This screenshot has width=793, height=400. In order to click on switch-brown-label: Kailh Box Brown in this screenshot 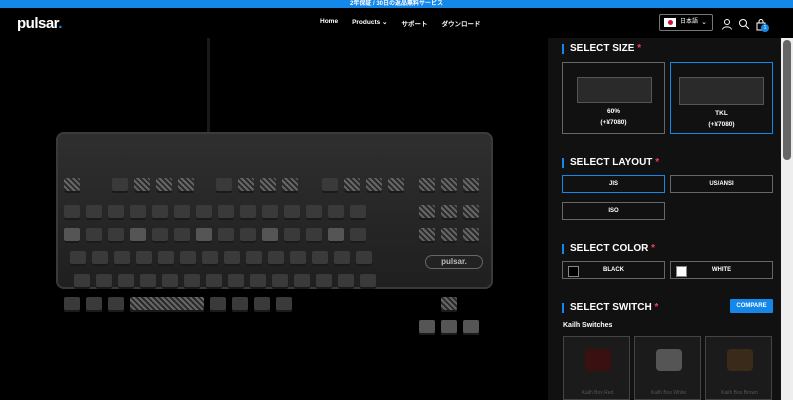, I will do `click(739, 393)`.